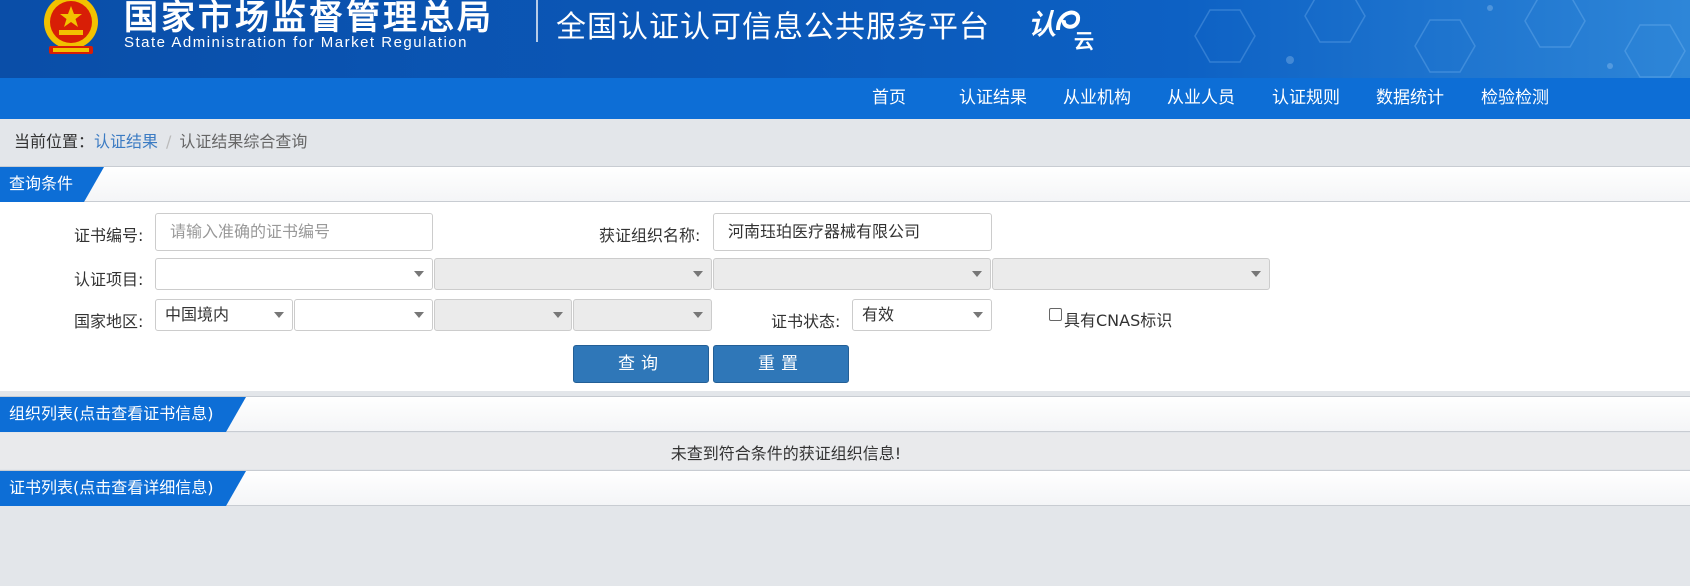 Image resolution: width=1690 pixels, height=586 pixels. I want to click on nav-item-cert-results: 认证结果, so click(993, 98).